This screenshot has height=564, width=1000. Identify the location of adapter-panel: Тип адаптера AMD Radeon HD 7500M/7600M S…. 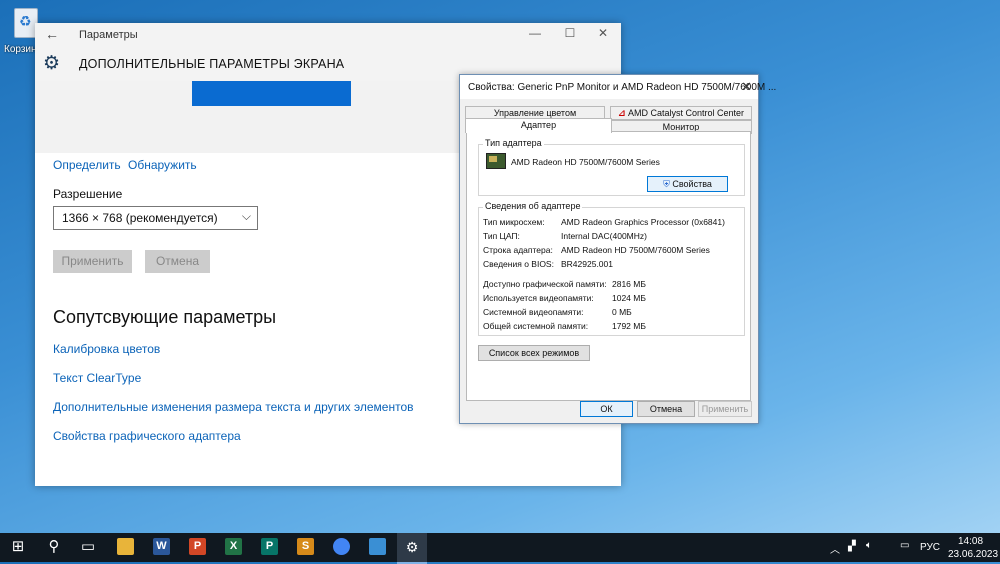
(608, 266).